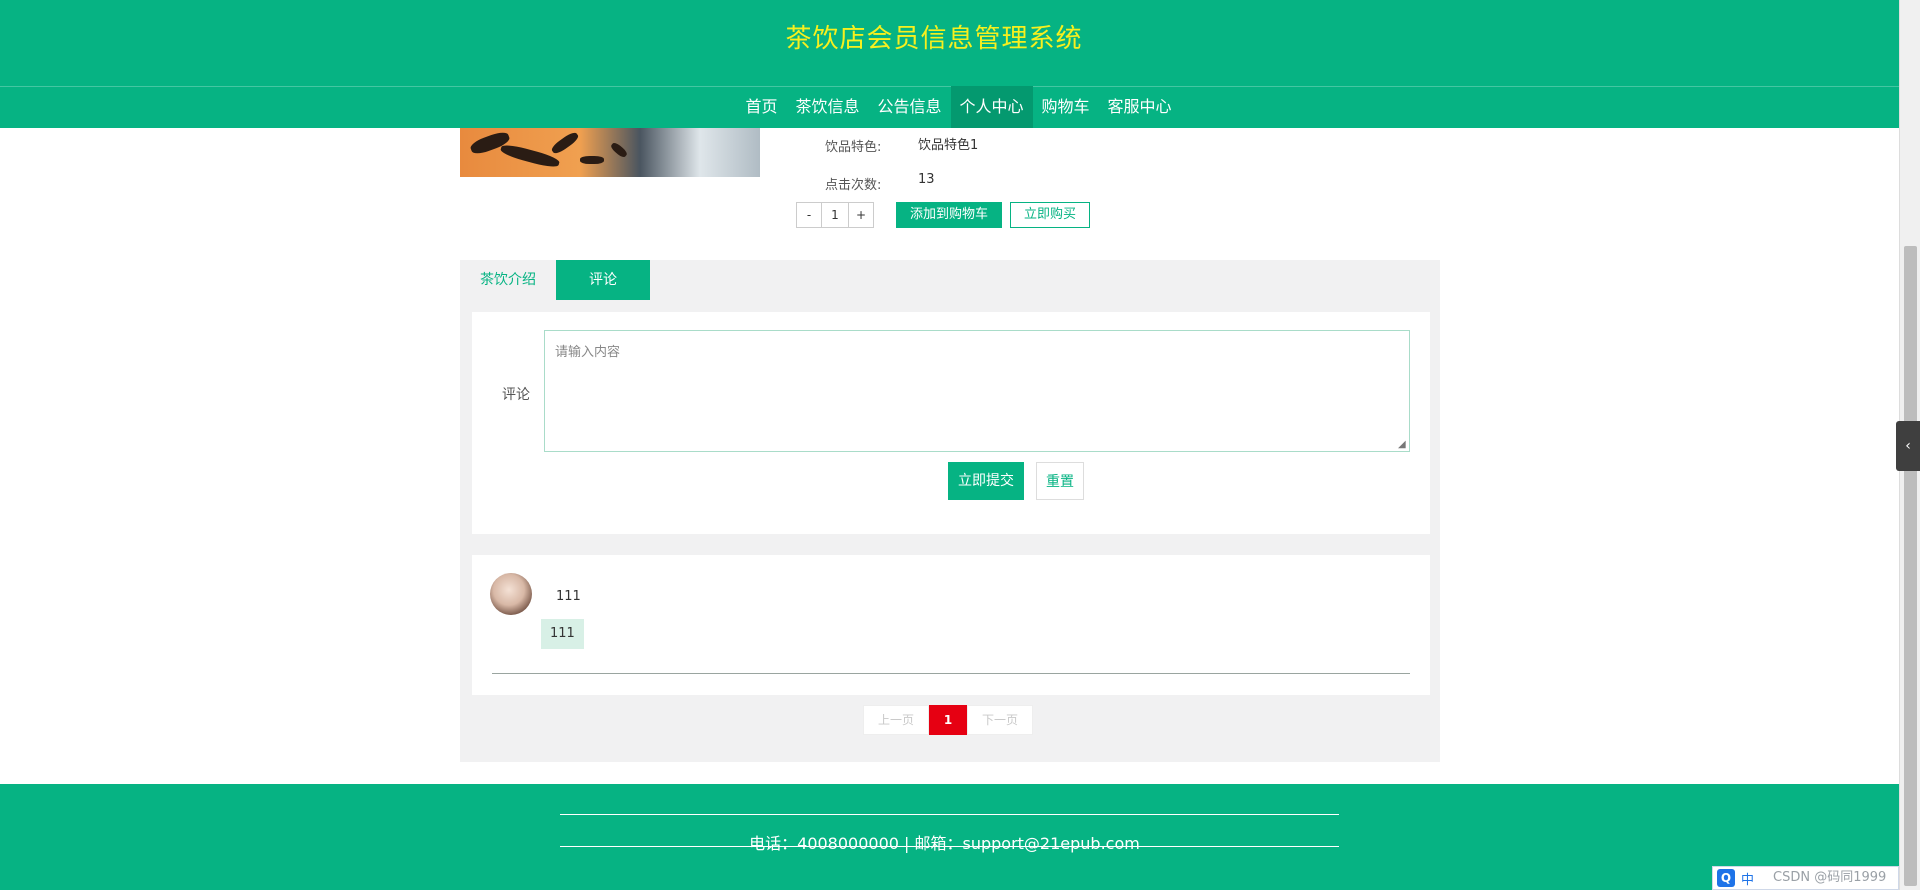 The image size is (1920, 890). Describe the element at coordinates (1726, 878) in the screenshot. I see `input-method-q-icon: Q` at that location.